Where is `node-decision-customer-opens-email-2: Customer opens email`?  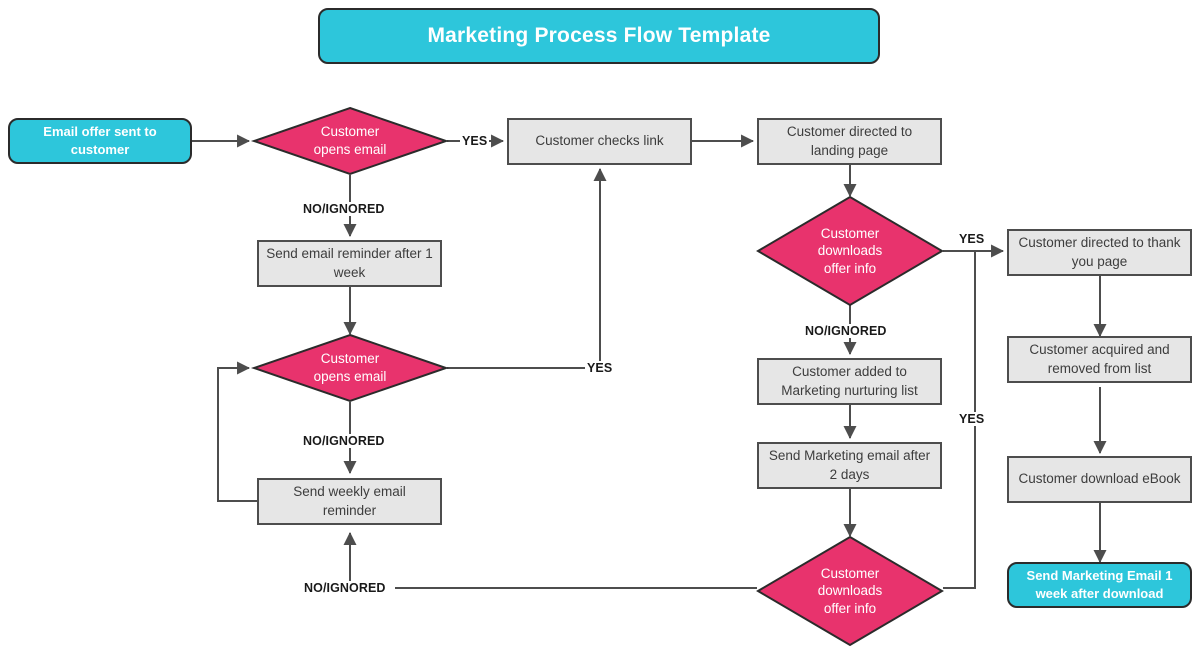 node-decision-customer-opens-email-2: Customer opens email is located at coordinates (350, 368).